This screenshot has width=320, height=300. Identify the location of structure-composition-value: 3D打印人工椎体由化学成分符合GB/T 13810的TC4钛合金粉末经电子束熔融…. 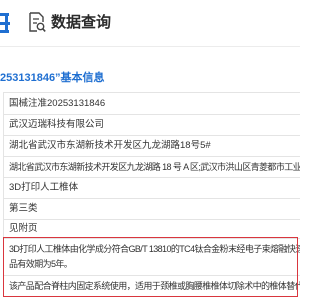
(151, 256).